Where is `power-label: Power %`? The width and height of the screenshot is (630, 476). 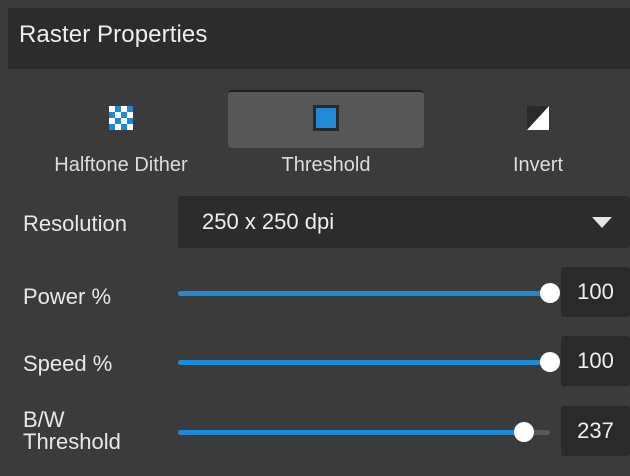 power-label: Power % is located at coordinates (67, 296).